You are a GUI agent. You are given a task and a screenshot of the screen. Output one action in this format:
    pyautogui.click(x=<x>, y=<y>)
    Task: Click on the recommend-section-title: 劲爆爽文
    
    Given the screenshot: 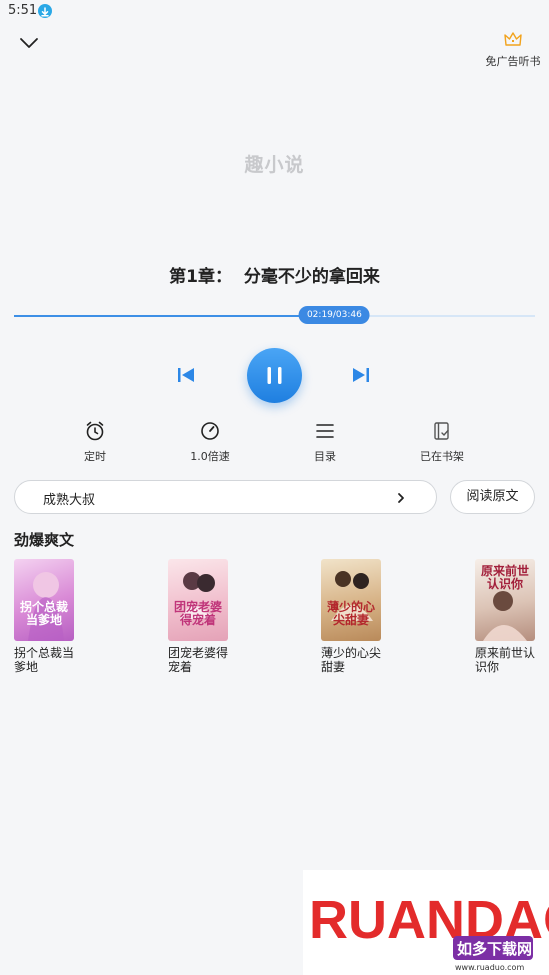 What is the action you would take?
    pyautogui.click(x=44, y=540)
    